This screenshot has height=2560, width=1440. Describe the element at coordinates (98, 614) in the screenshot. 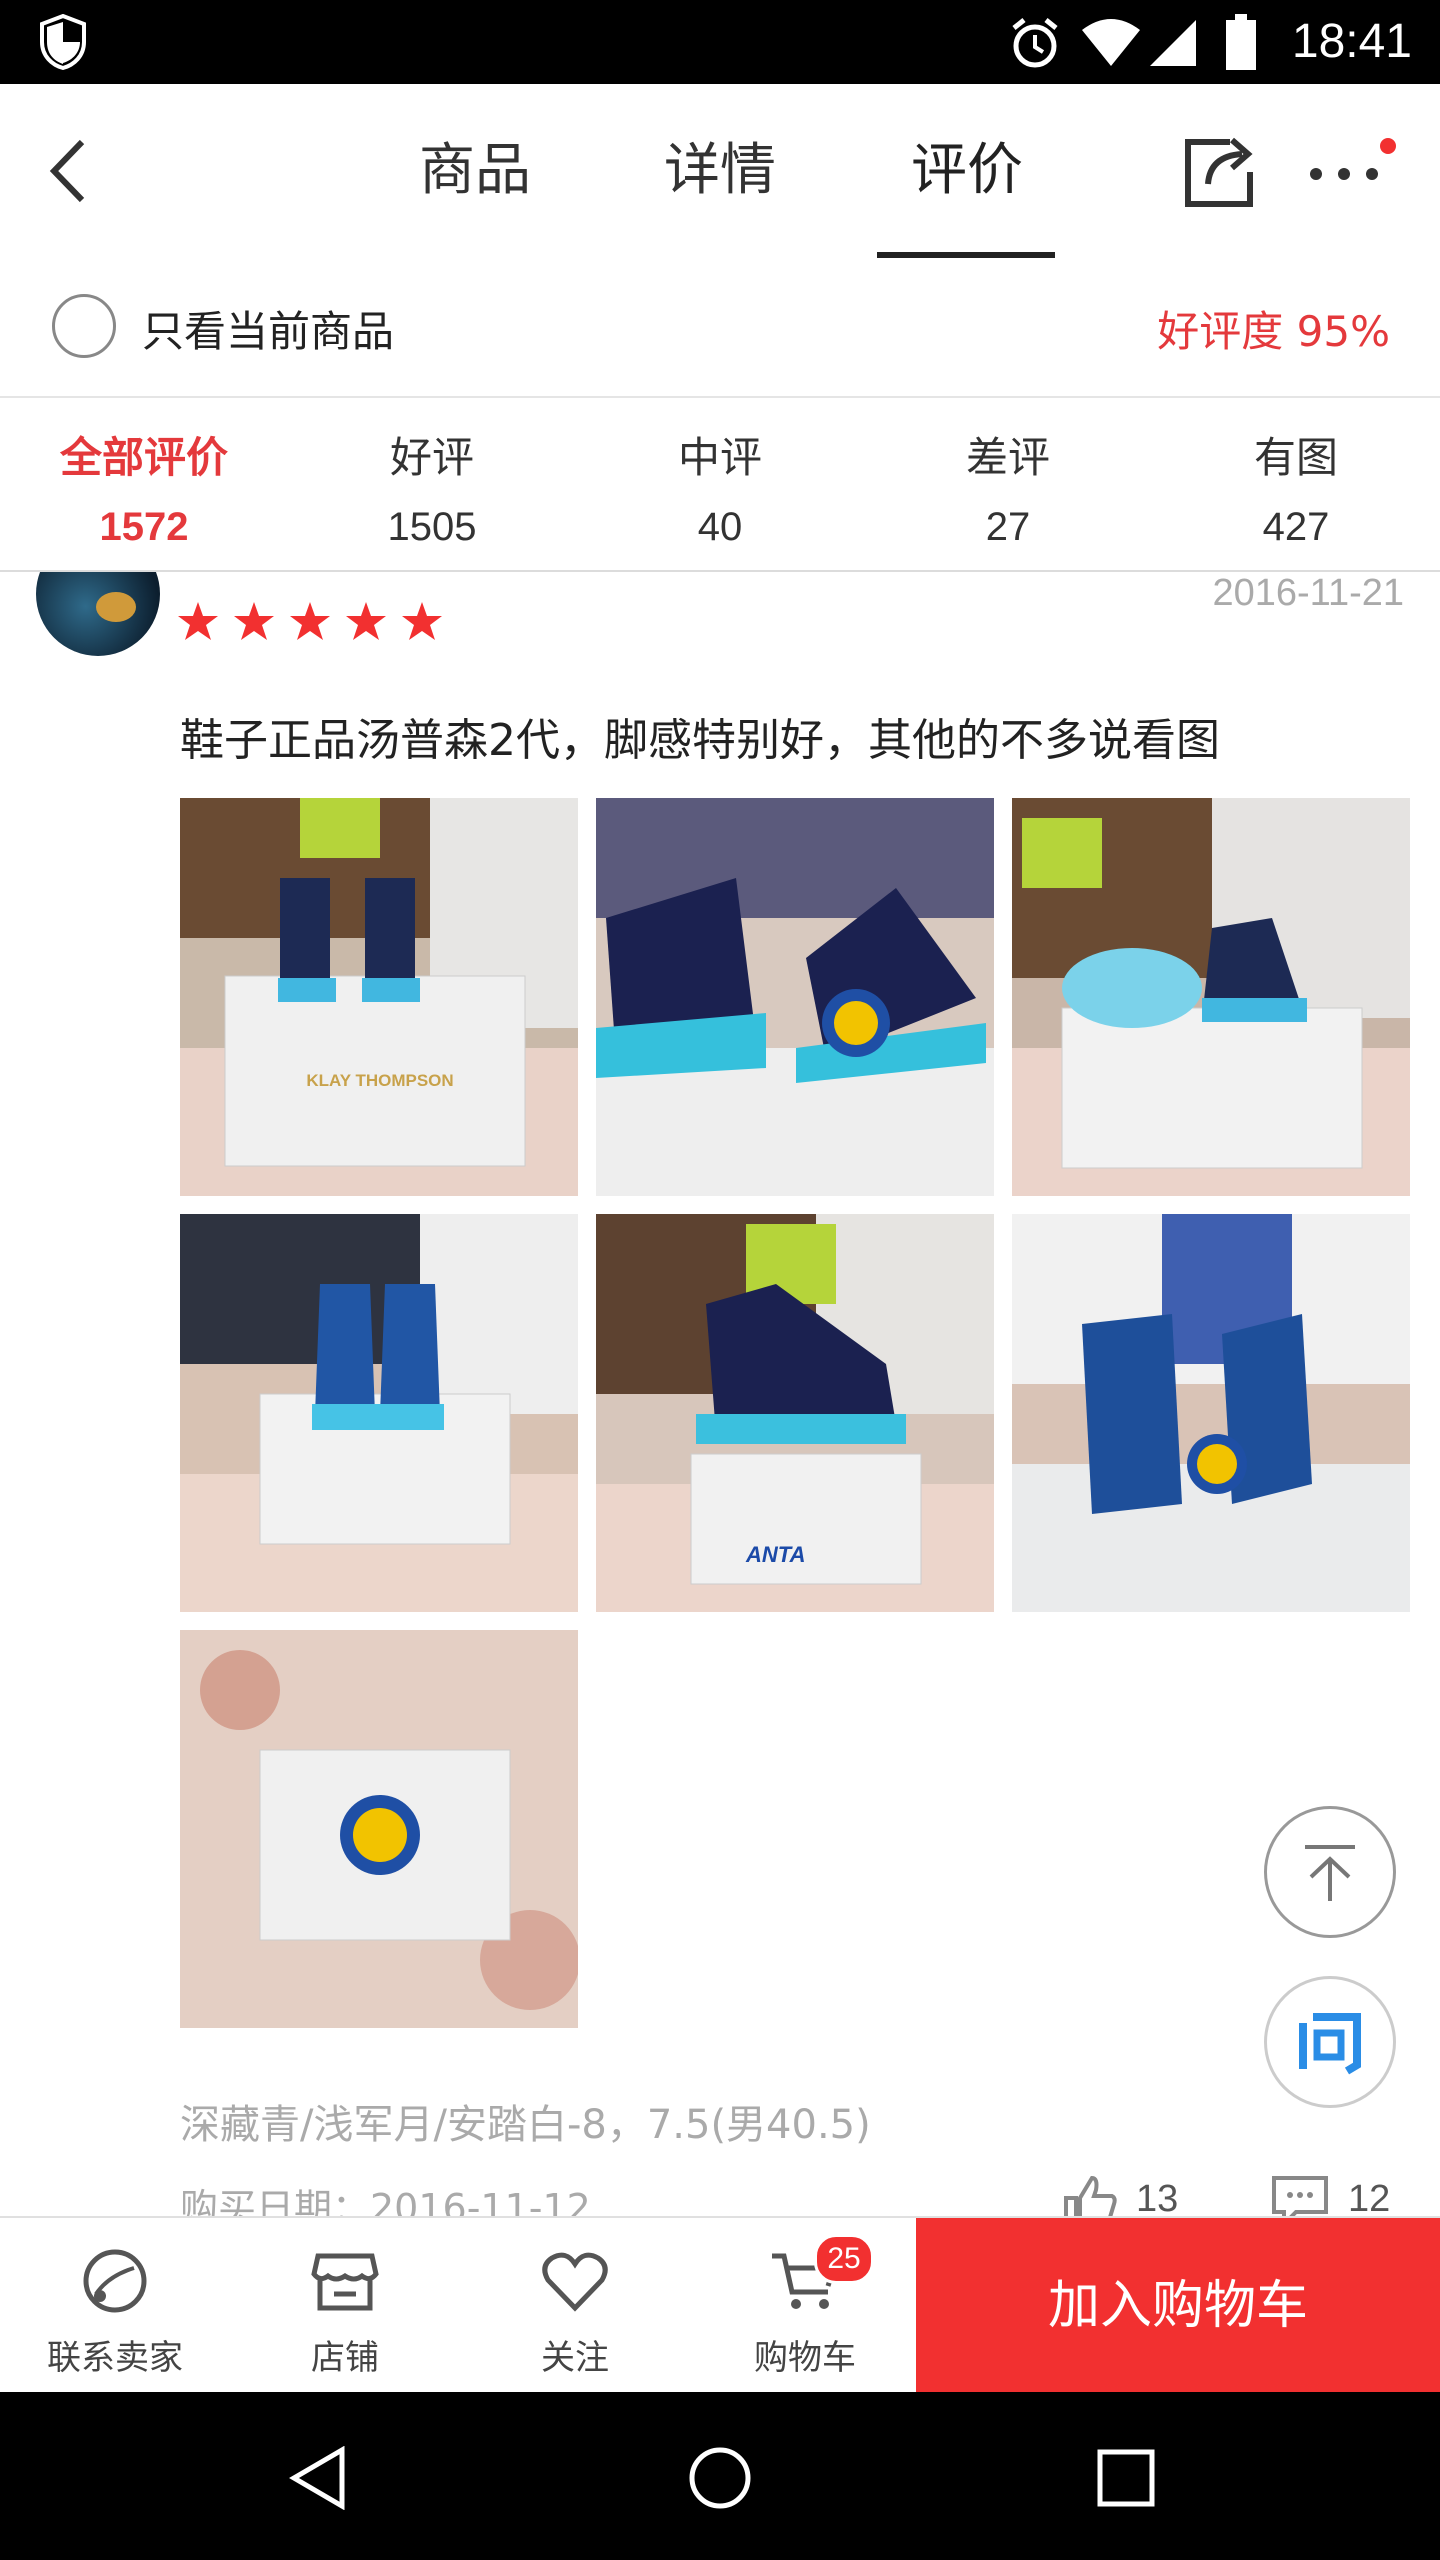

I see `avatar` at that location.